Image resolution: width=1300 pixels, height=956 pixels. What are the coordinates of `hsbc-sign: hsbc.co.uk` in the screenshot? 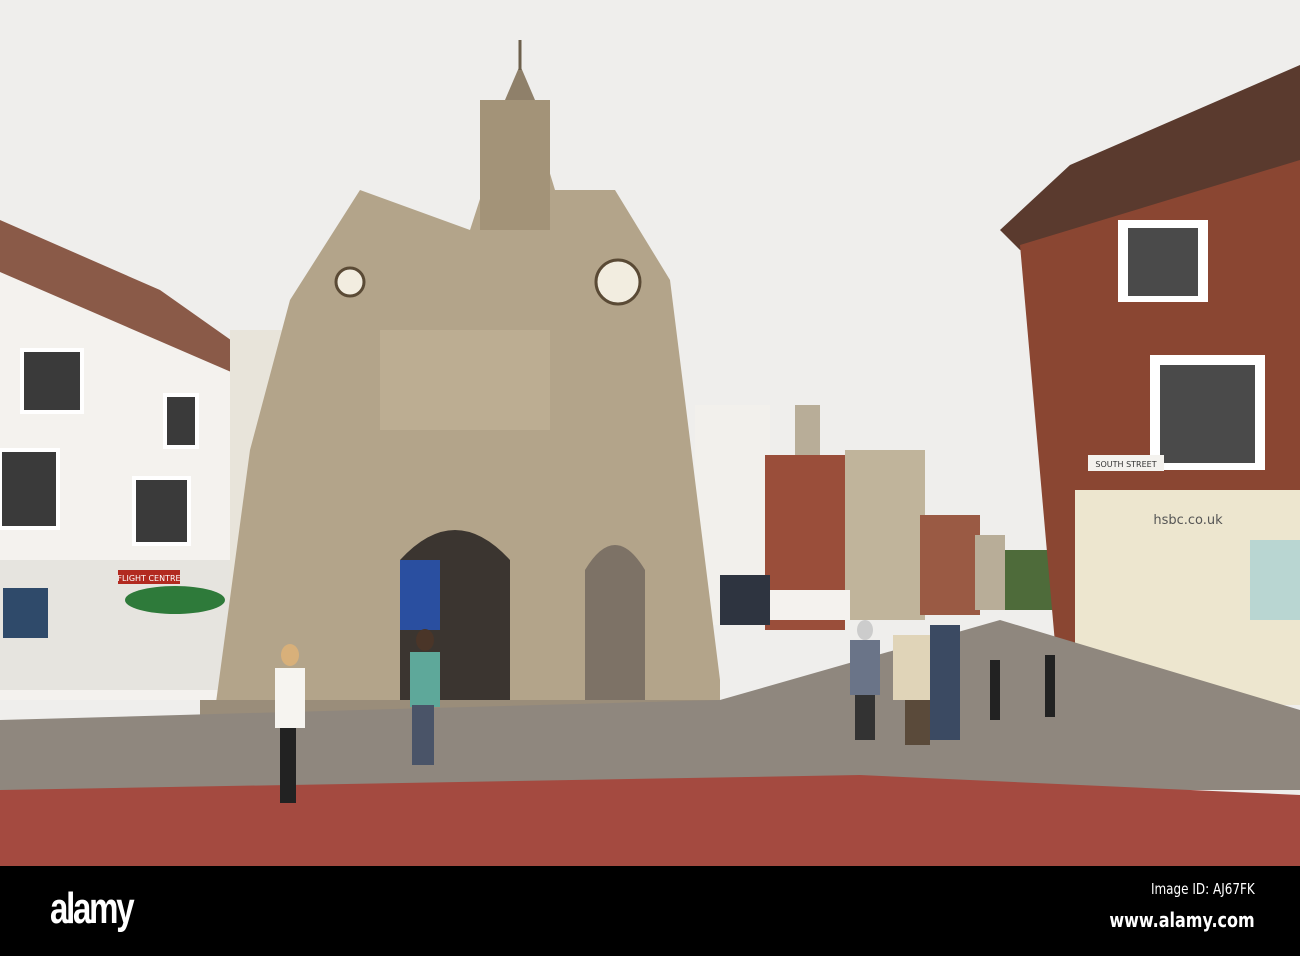 It's located at (1188, 520).